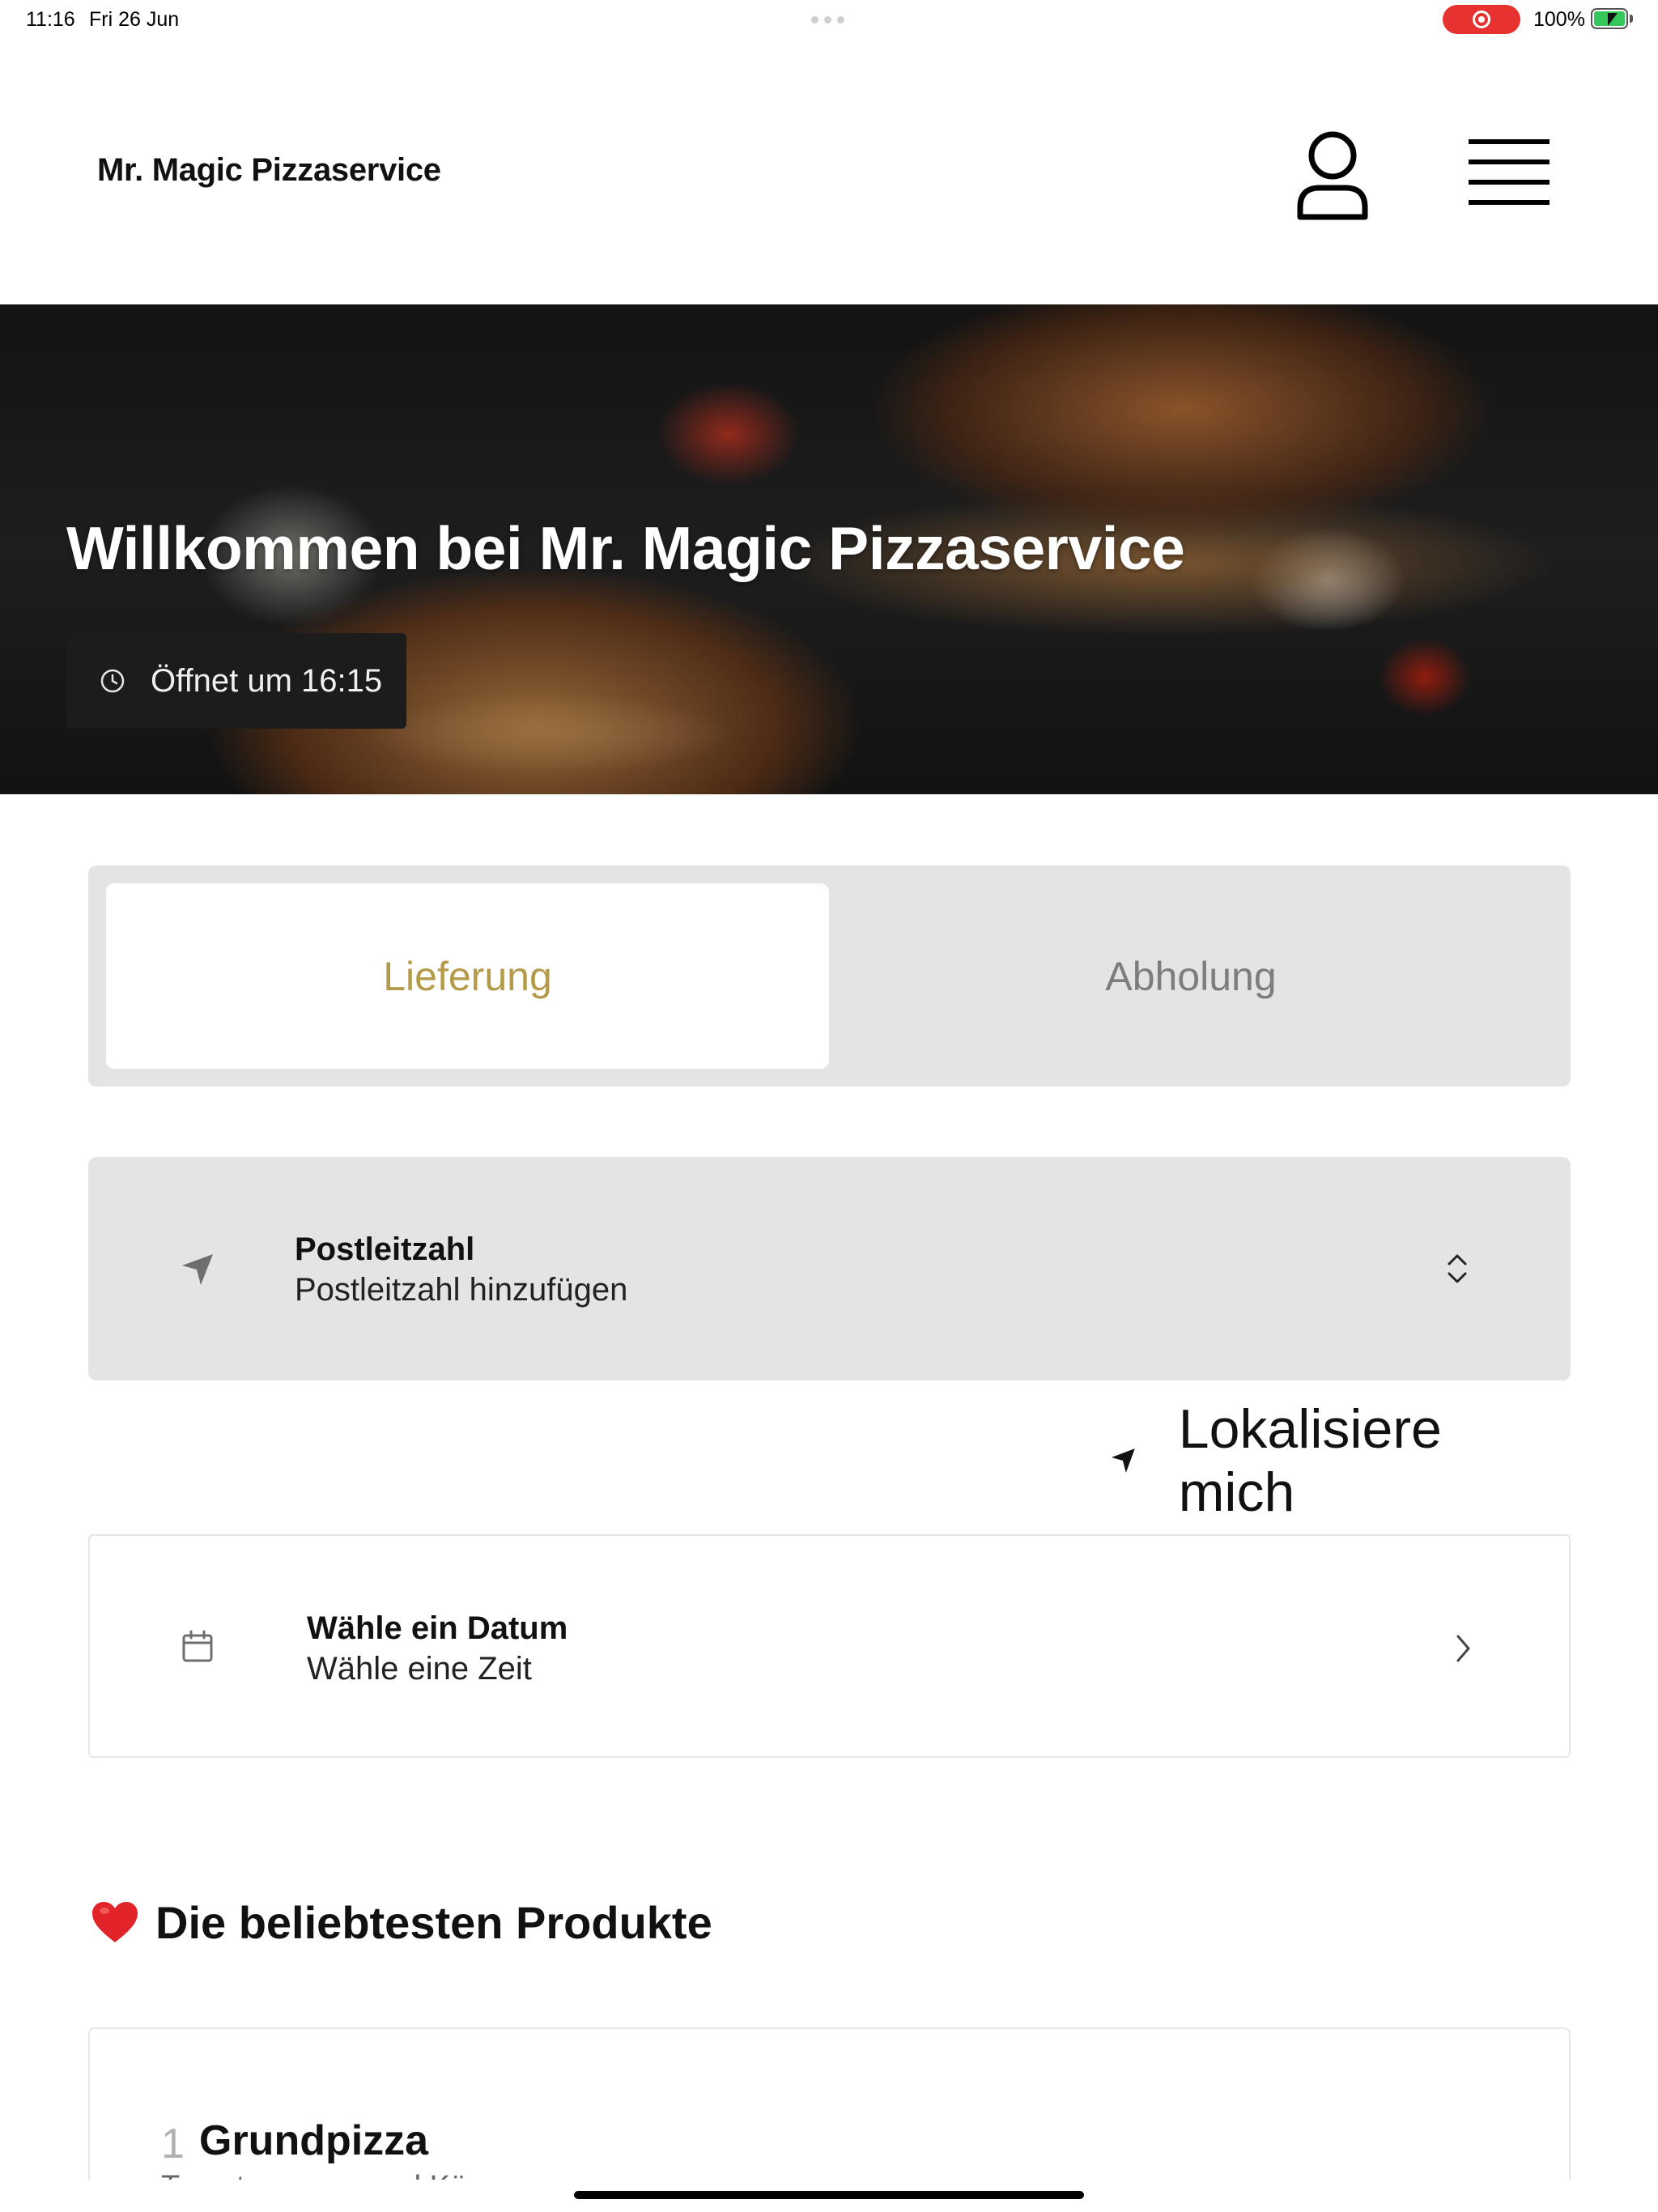  Describe the element at coordinates (50, 19) in the screenshot. I see `status-time: 11:16` at that location.